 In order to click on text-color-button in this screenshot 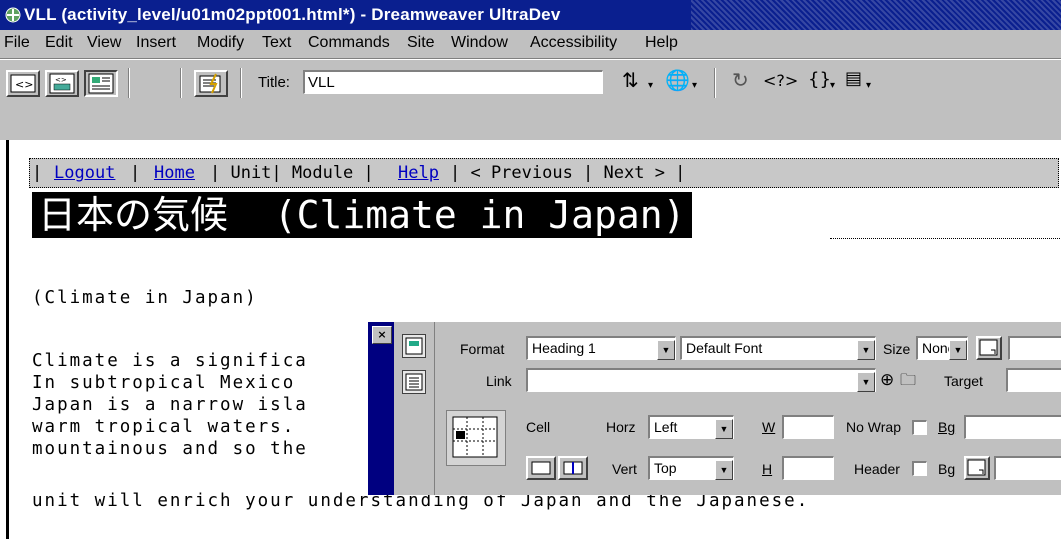, I will do `click(989, 348)`.